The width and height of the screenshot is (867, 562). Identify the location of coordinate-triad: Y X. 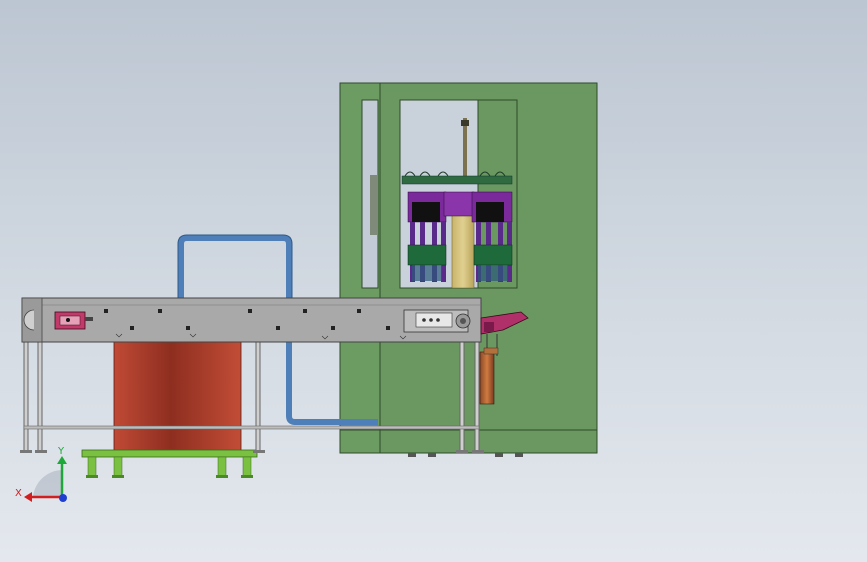
(41, 474).